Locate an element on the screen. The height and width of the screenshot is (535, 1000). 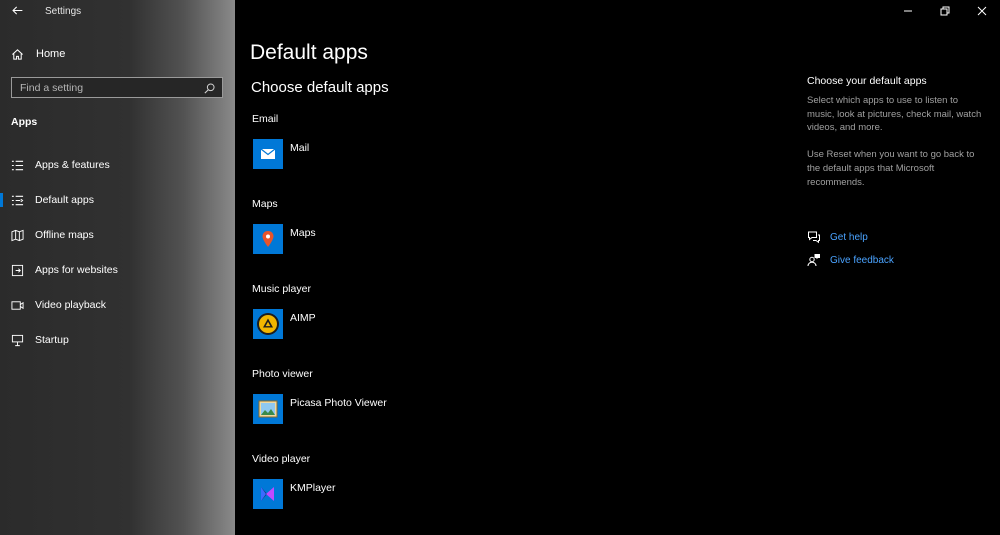
give-feedback-label: Give feedback is located at coordinates (862, 260).